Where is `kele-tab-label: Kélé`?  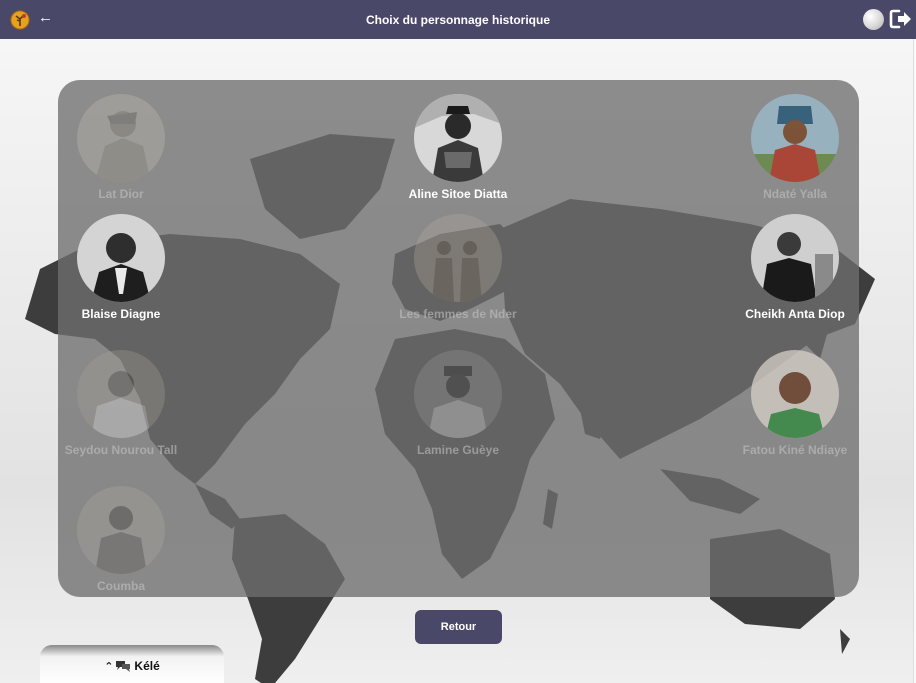
kele-tab-label: Kélé is located at coordinates (147, 666).